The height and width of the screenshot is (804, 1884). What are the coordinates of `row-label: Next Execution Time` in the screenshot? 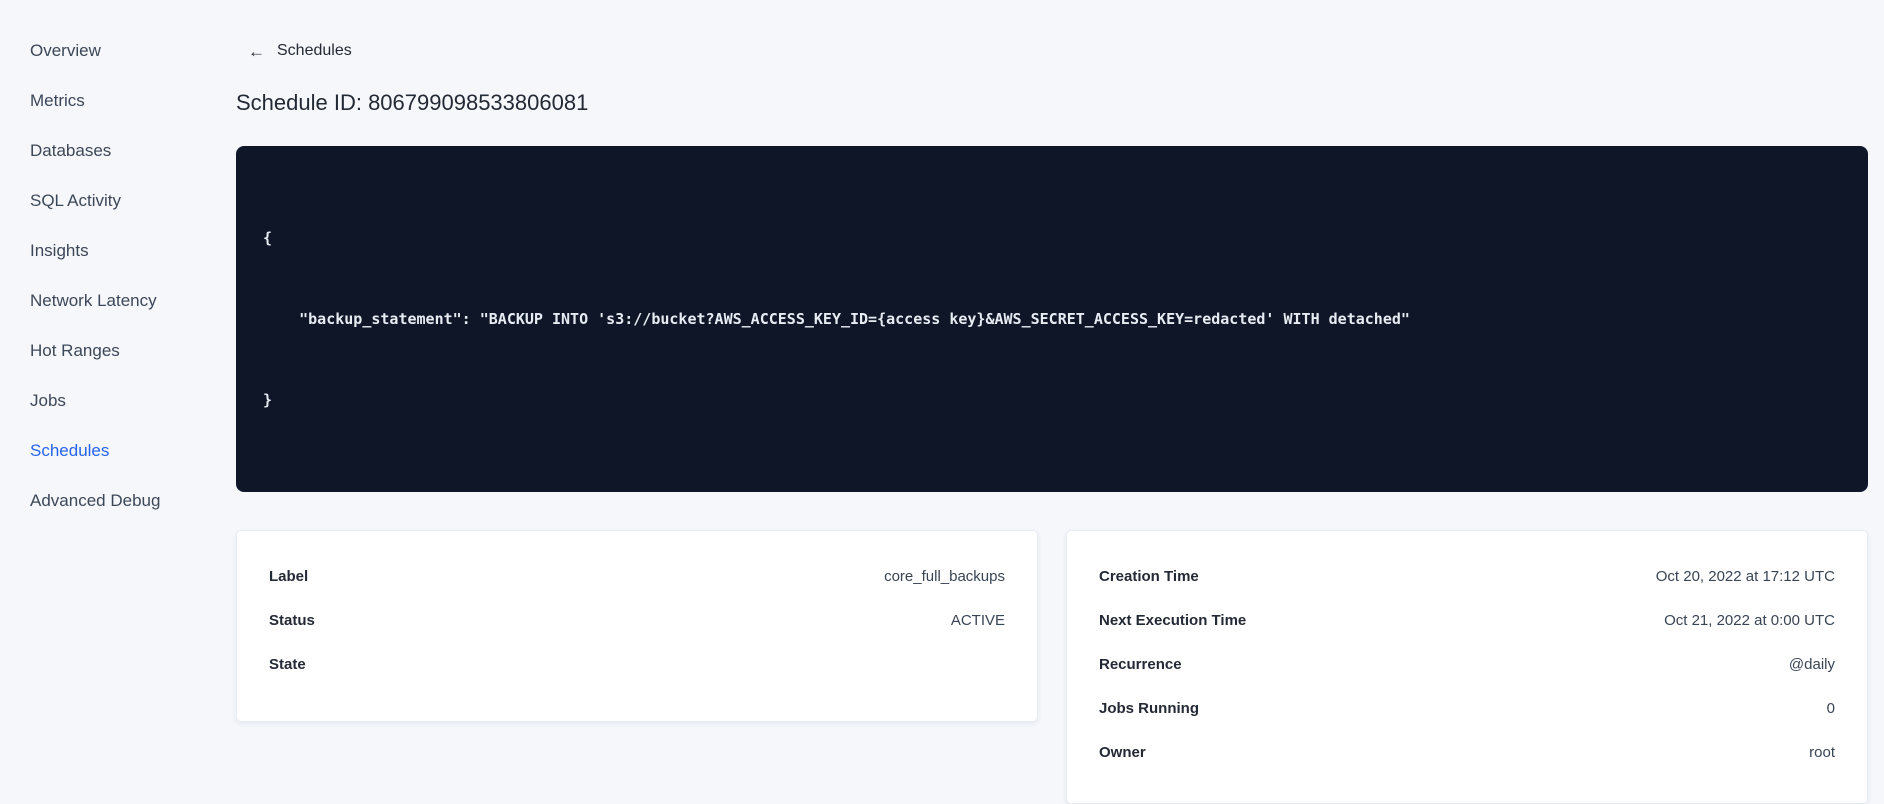 It's located at (1173, 620).